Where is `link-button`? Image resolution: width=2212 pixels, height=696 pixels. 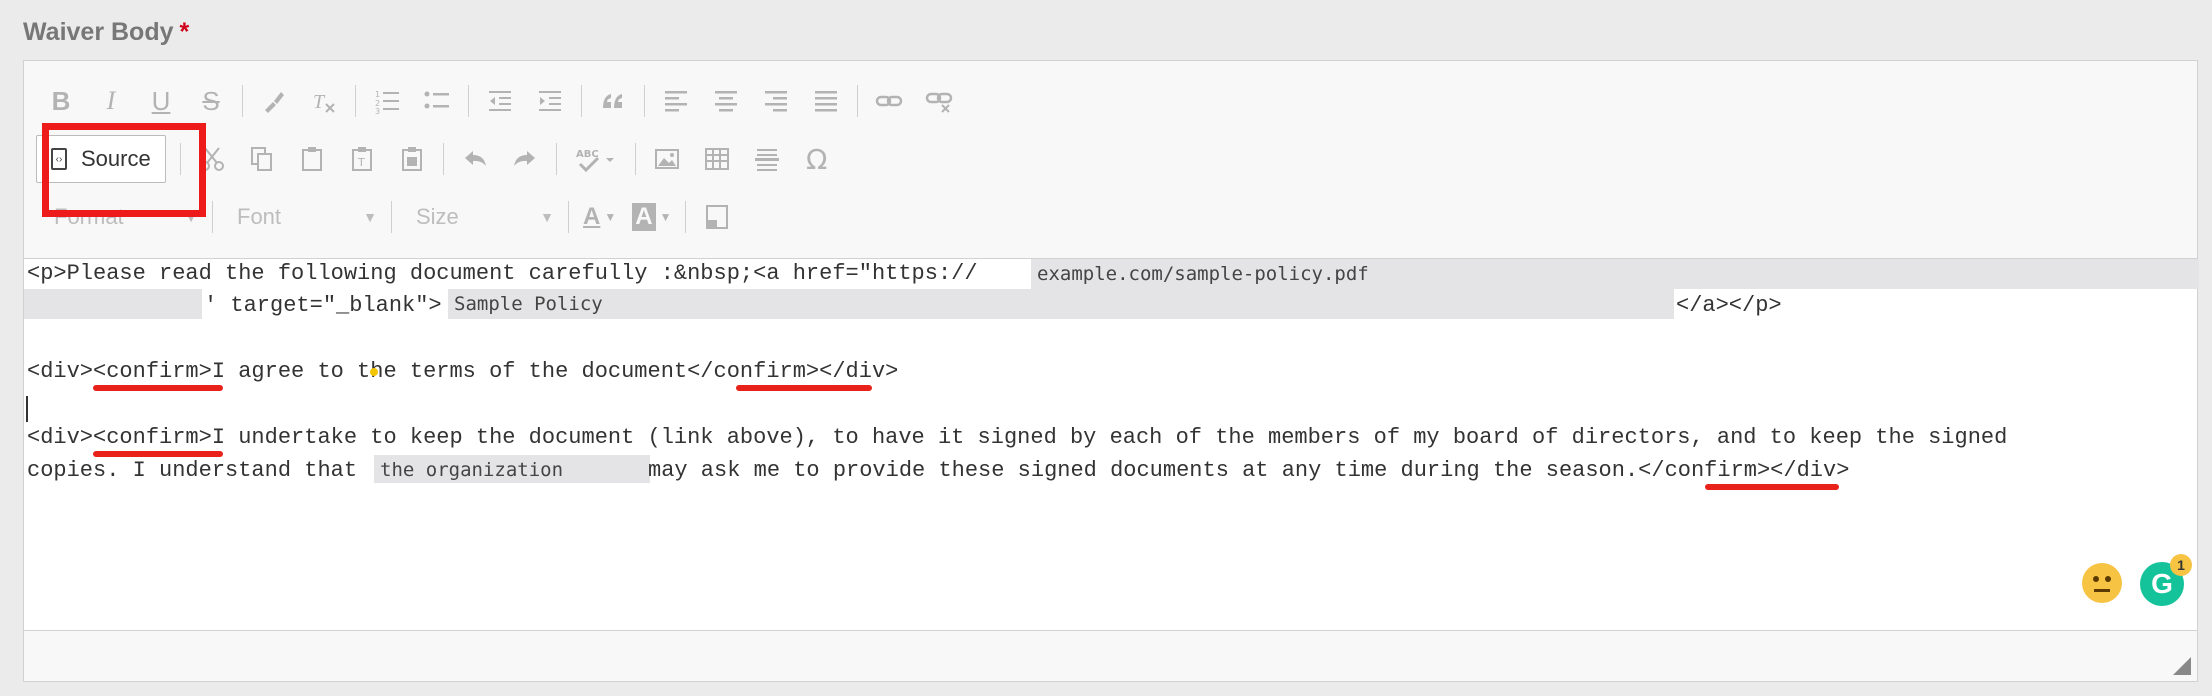
link-button is located at coordinates (889, 101).